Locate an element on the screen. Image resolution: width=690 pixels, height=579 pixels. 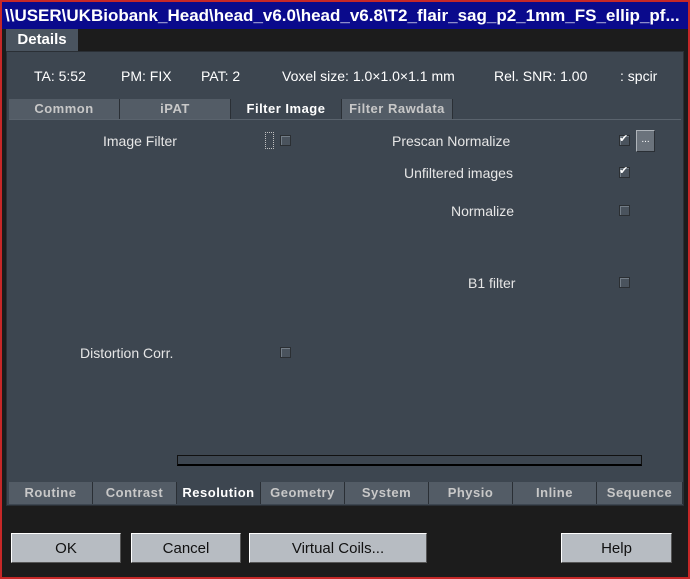
tab-details: Details is located at coordinates (42, 40).